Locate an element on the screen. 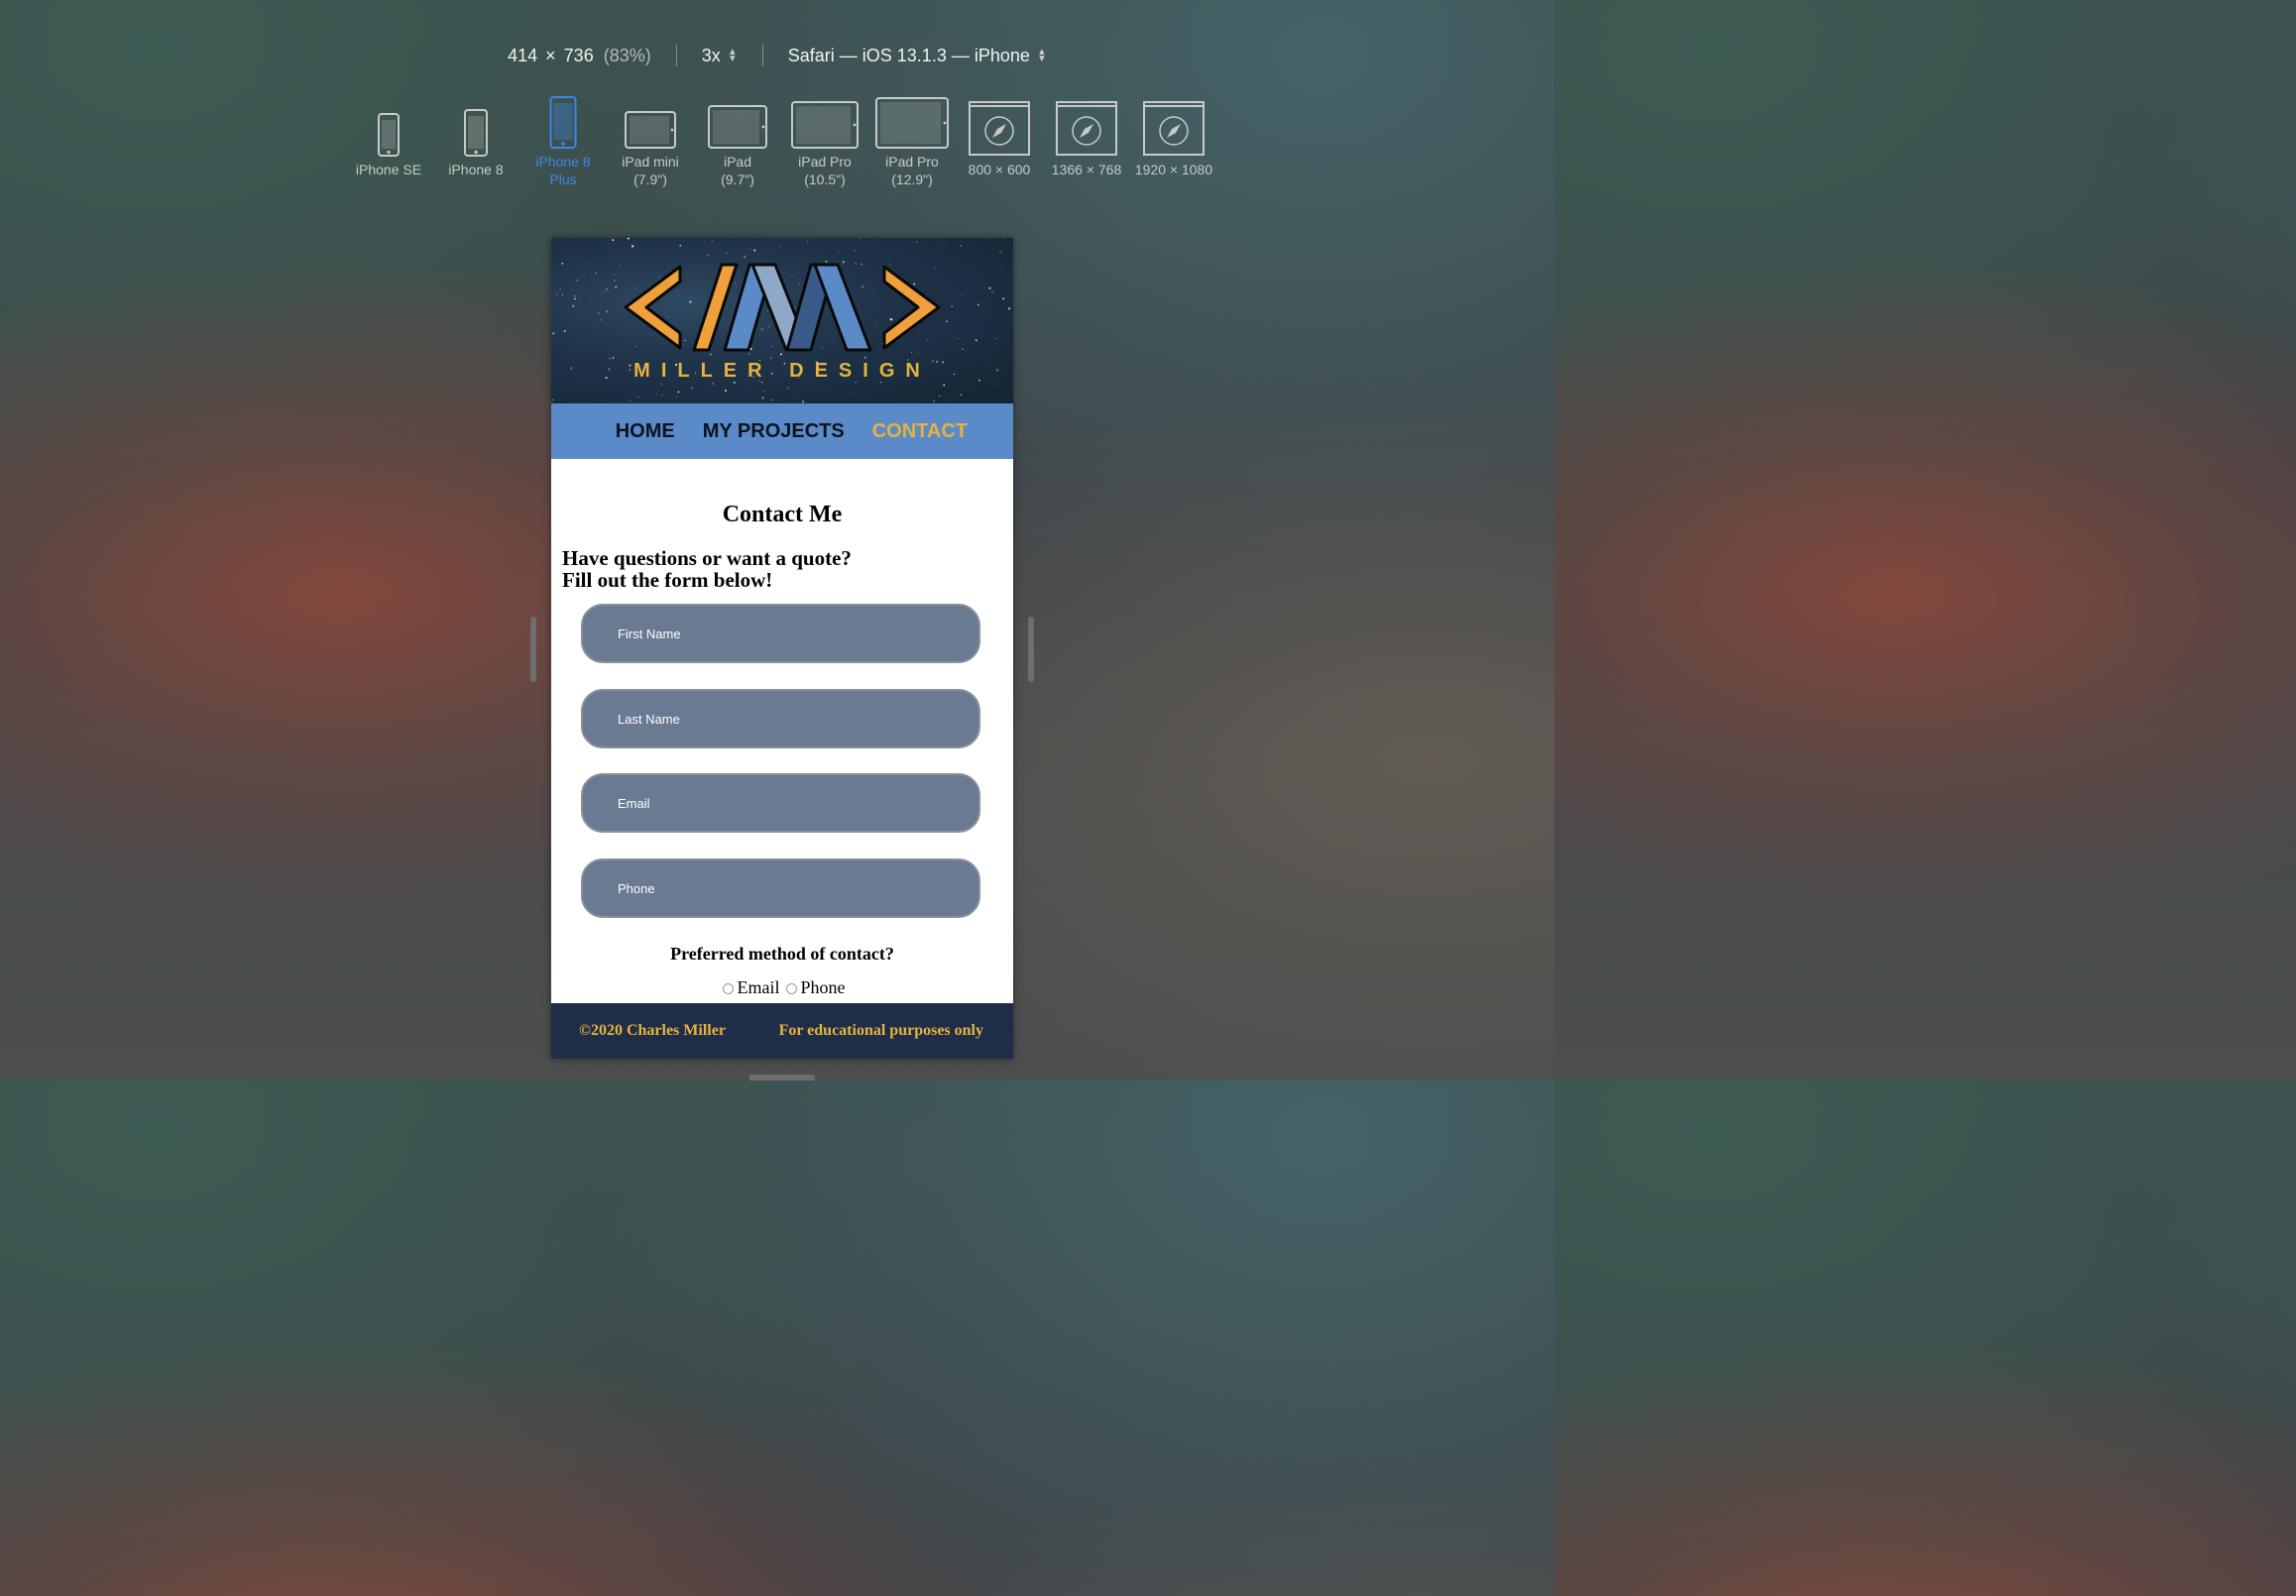 This screenshot has height=1596, width=2296. viewport-height: 736 is located at coordinates (579, 55).